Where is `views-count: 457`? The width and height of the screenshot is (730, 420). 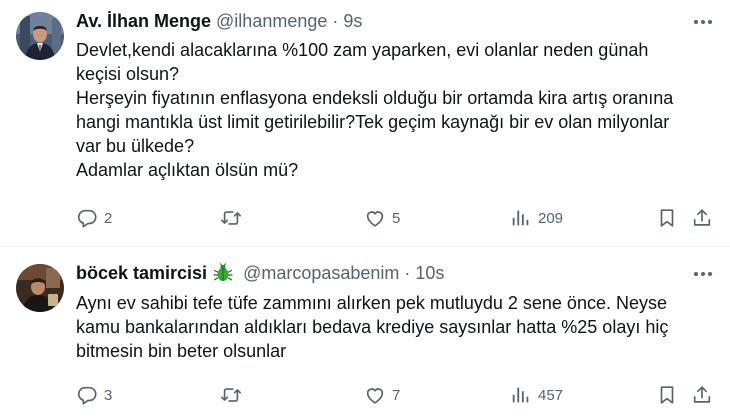
views-count: 457 is located at coordinates (551, 395).